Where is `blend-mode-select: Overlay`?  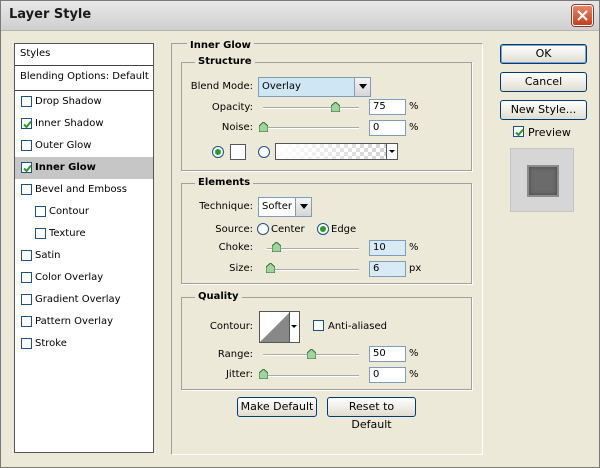 blend-mode-select: Overlay is located at coordinates (314, 87).